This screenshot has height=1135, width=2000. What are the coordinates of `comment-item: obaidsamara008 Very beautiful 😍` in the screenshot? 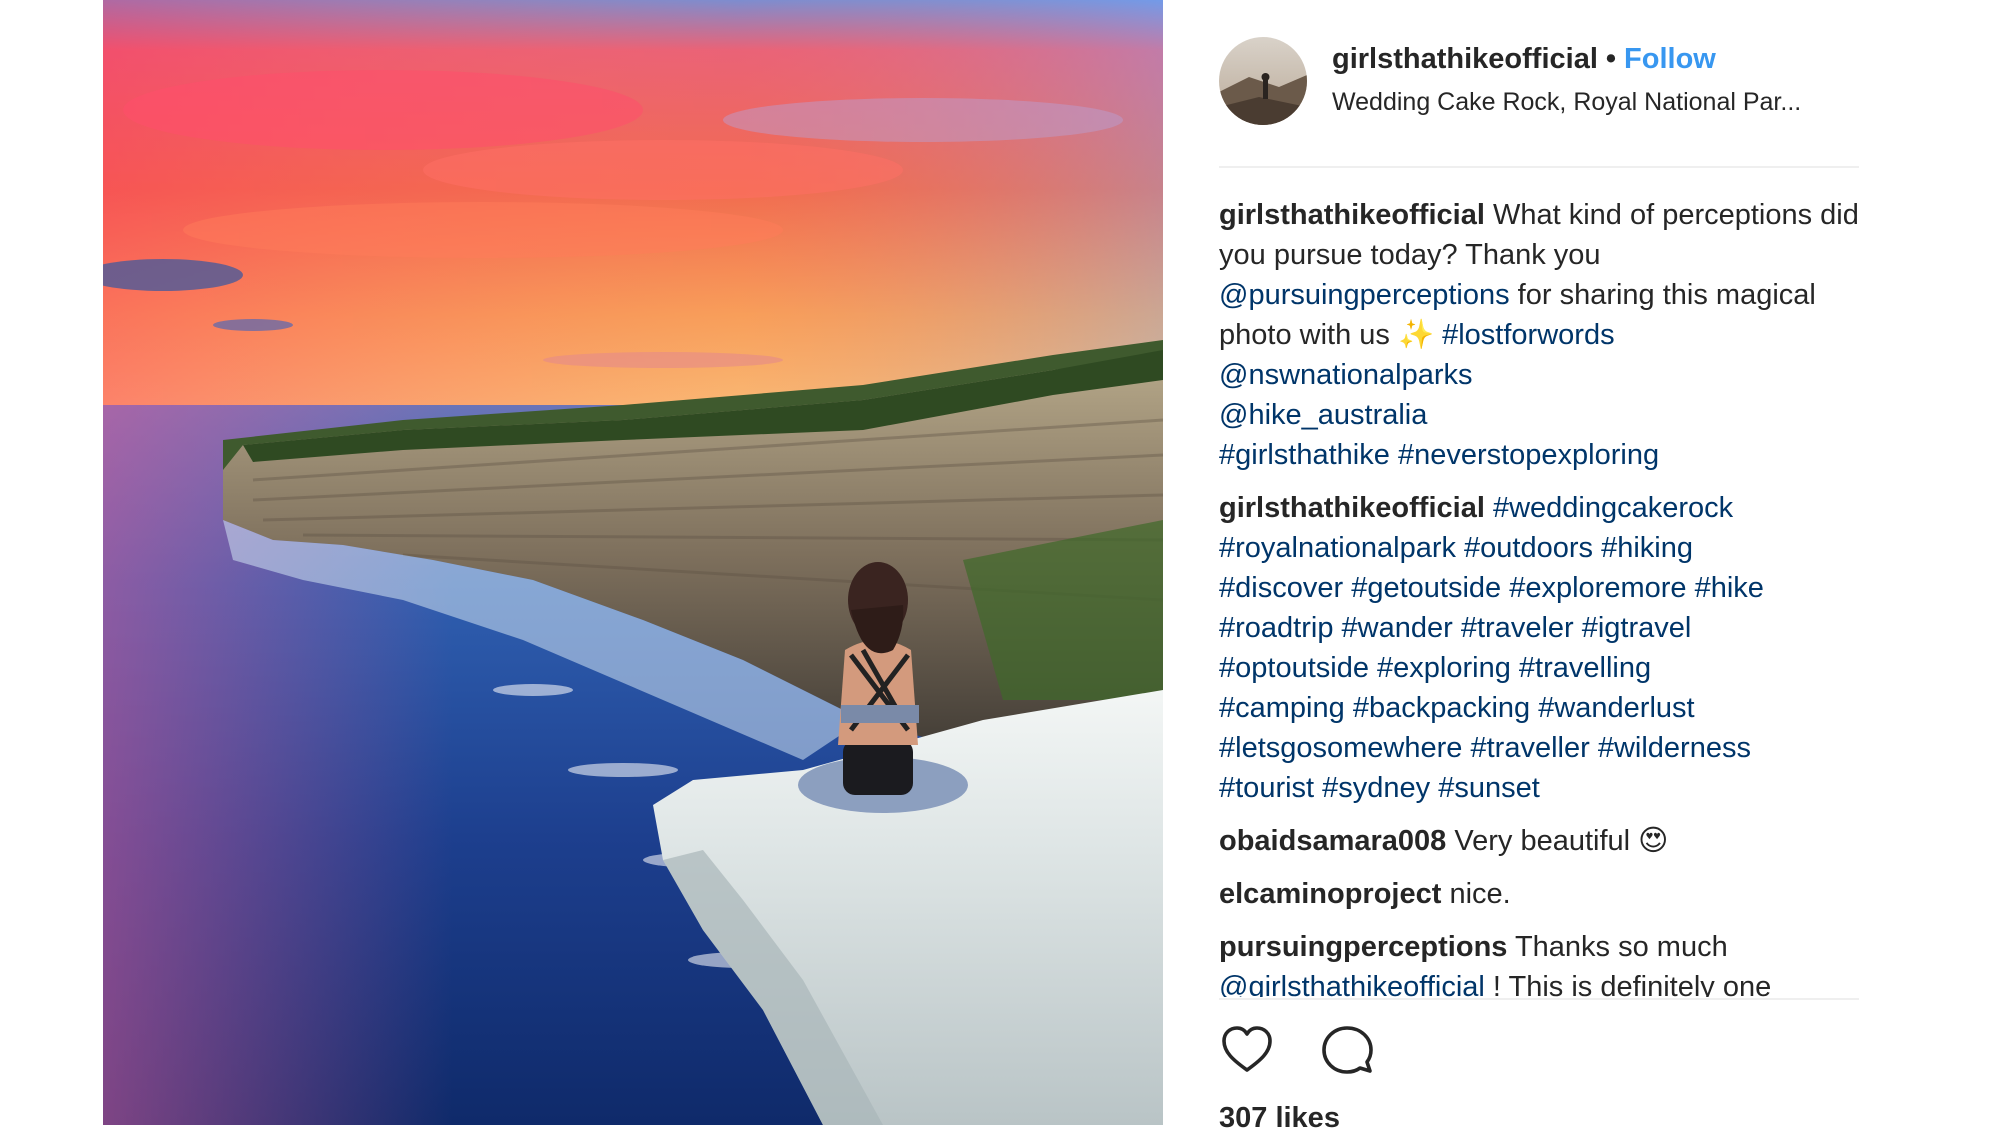 It's located at (1544, 841).